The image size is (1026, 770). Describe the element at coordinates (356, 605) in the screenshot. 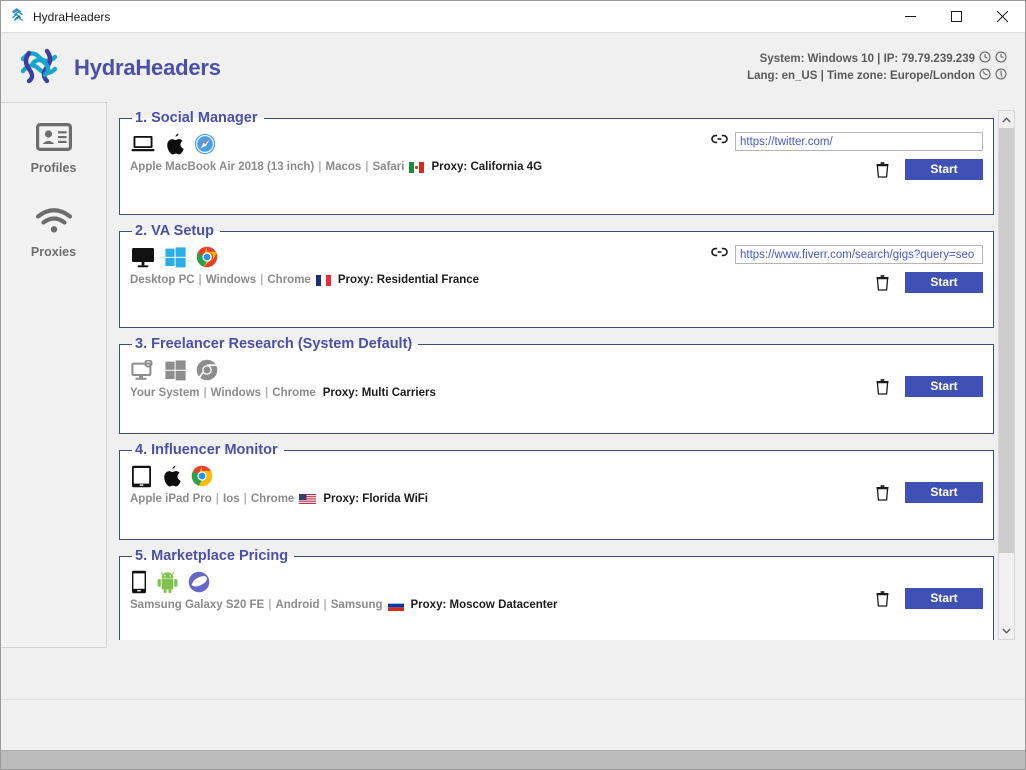

I see `browser-name-5: Samsung` at that location.